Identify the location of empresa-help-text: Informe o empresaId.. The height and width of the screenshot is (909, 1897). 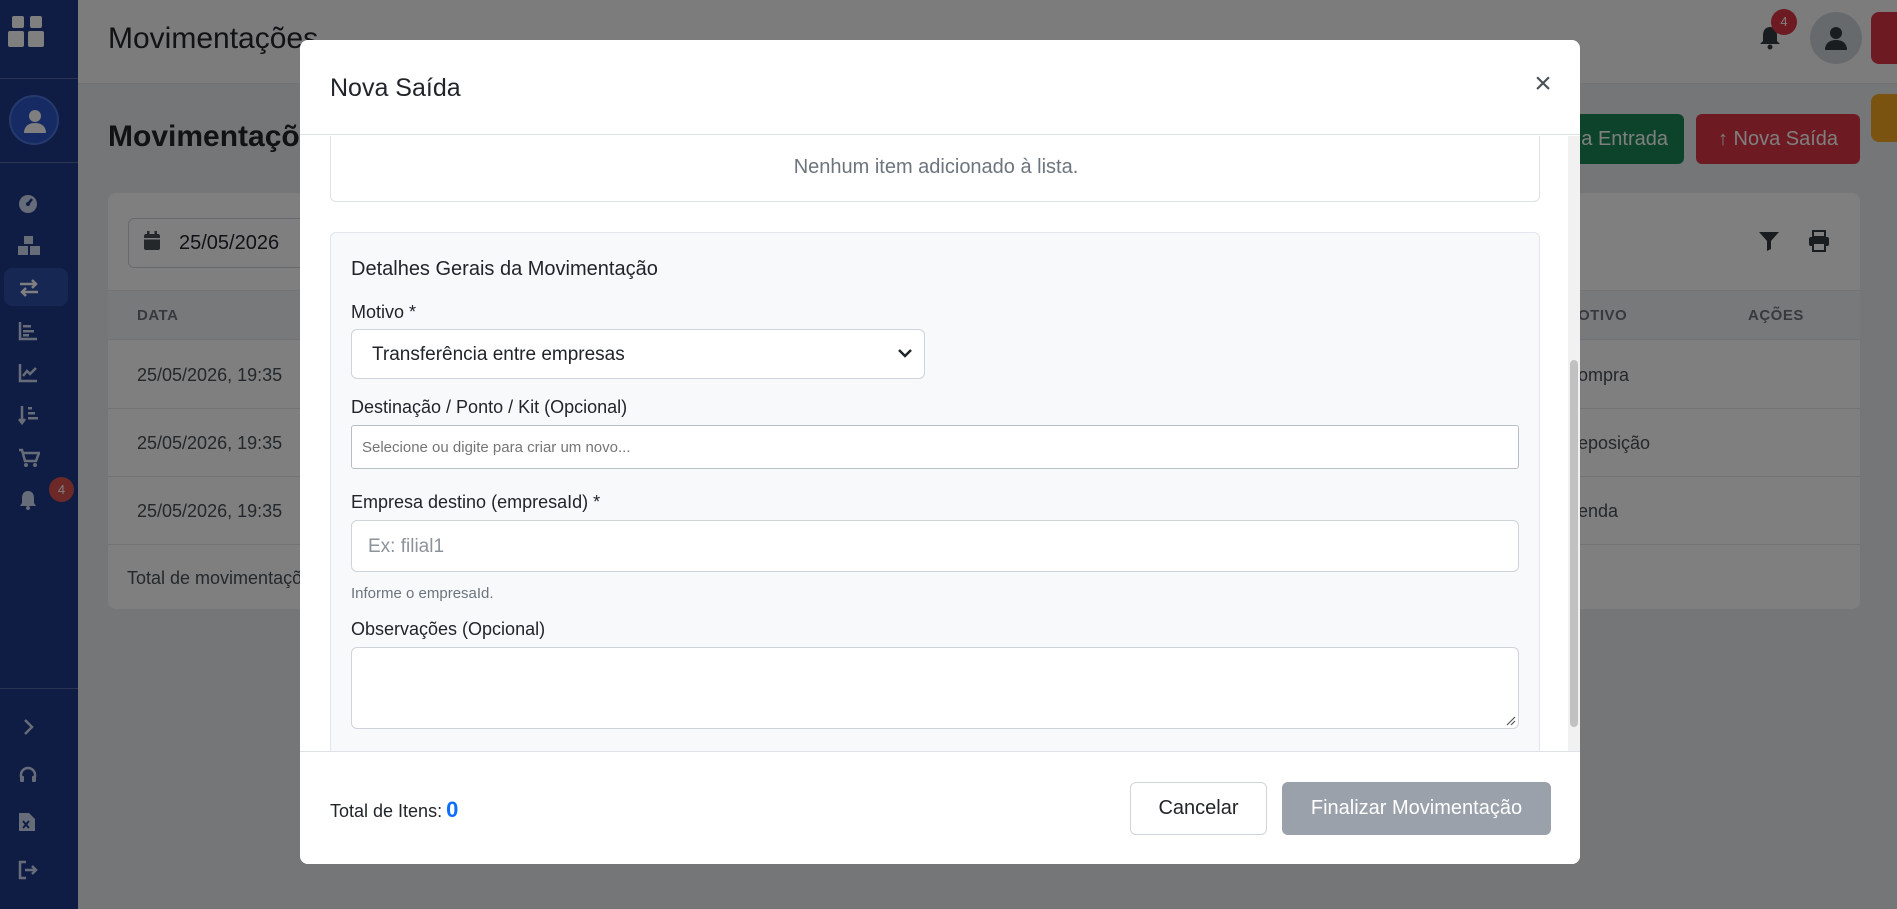
(422, 593).